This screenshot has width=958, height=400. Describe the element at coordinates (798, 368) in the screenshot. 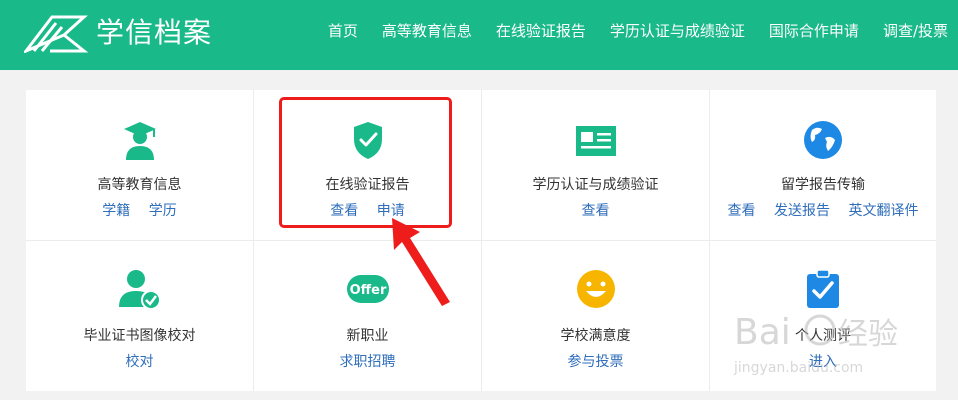

I see `svg-text: jingyan.baidu.com` at that location.